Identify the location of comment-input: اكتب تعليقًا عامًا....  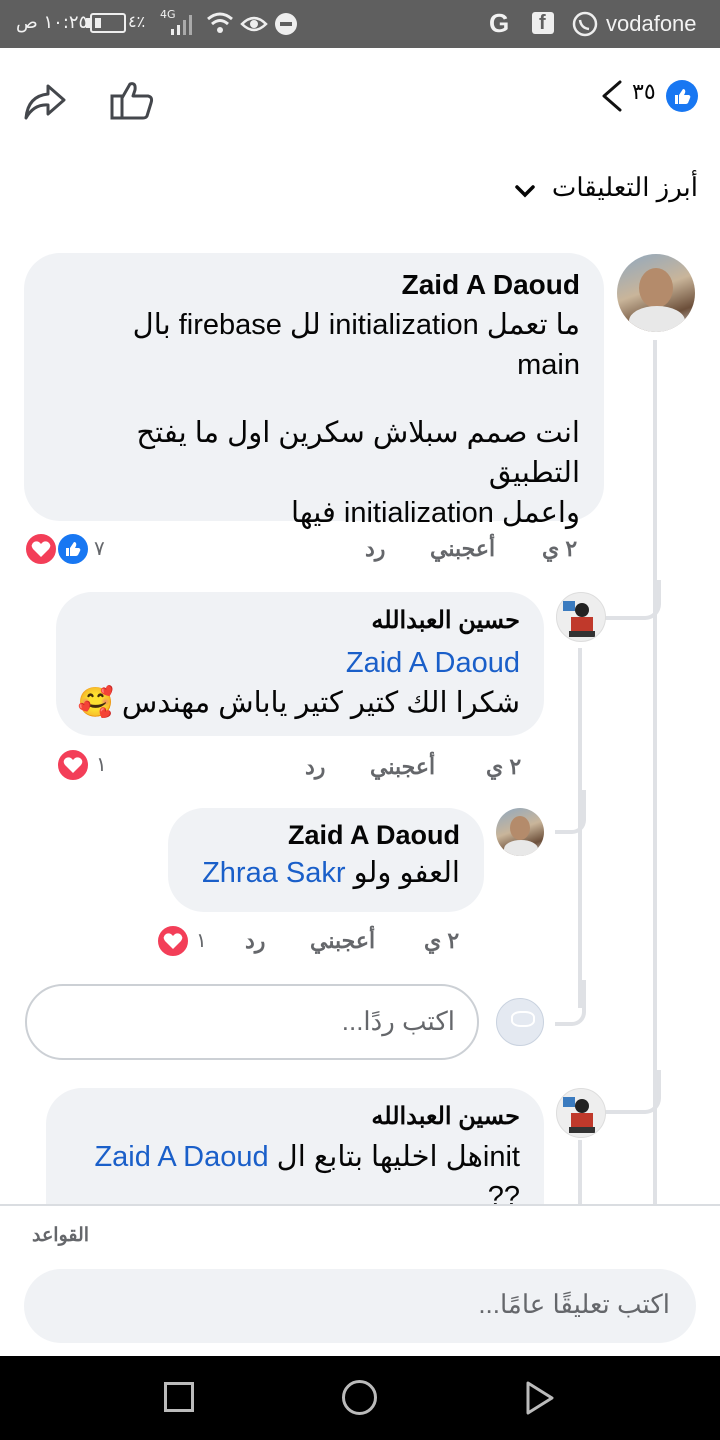
(360, 1306).